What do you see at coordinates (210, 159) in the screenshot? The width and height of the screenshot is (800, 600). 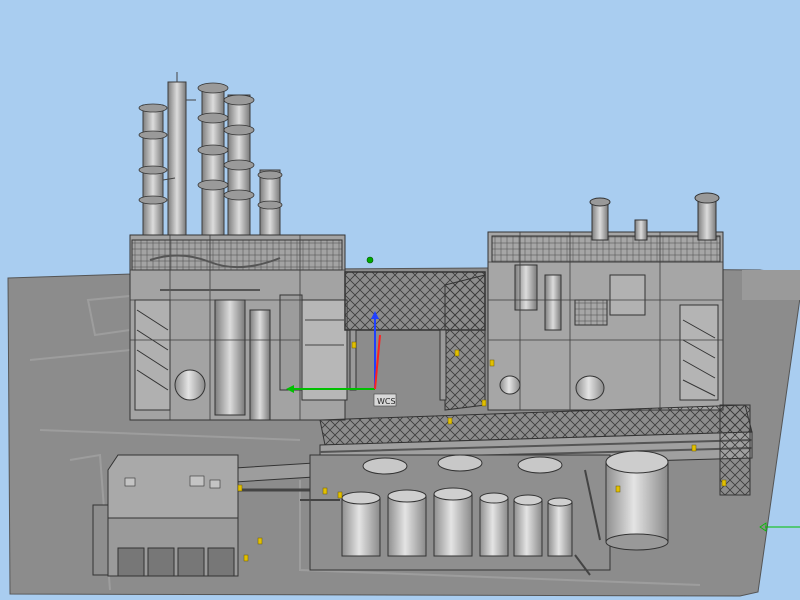 I see `distillation-columns` at bounding box center [210, 159].